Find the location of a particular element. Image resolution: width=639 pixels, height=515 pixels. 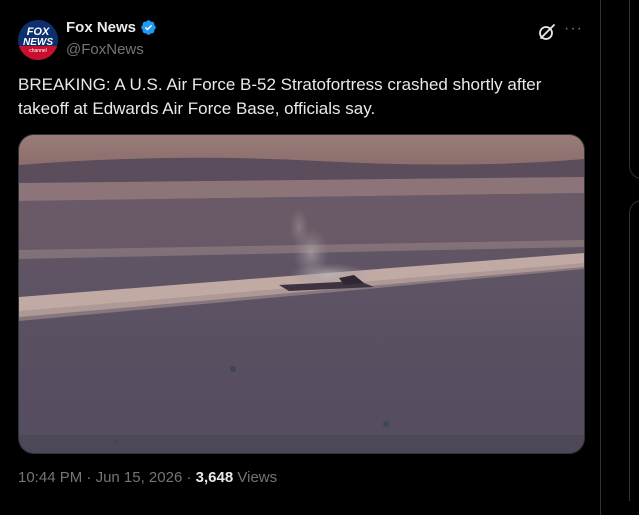

author-name-row: Fox News is located at coordinates (111, 27).